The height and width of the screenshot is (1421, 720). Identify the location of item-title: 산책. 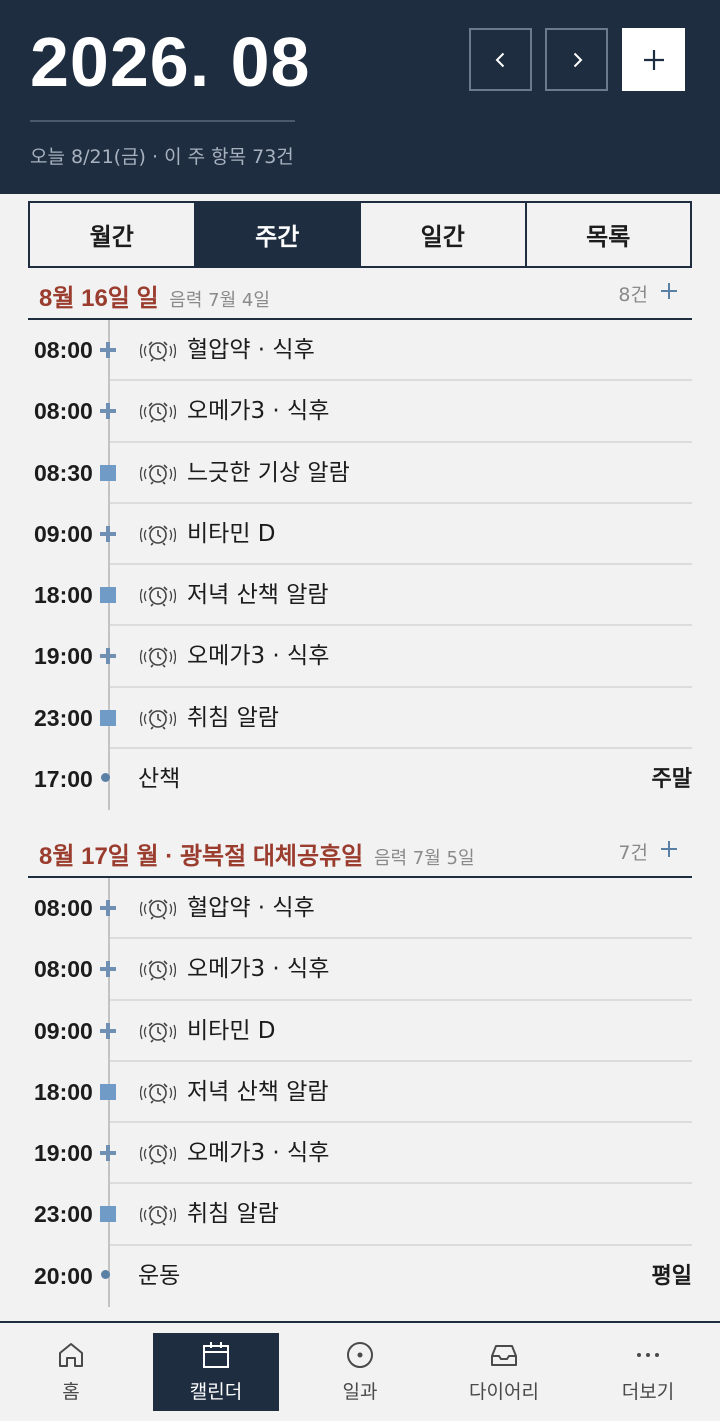
(159, 779).